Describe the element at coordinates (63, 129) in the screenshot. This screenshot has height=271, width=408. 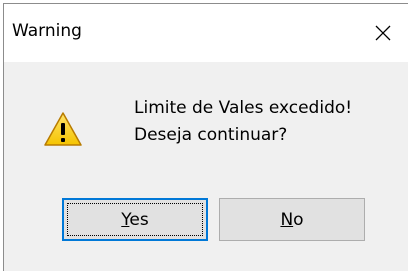
I see `warning-icon` at that location.